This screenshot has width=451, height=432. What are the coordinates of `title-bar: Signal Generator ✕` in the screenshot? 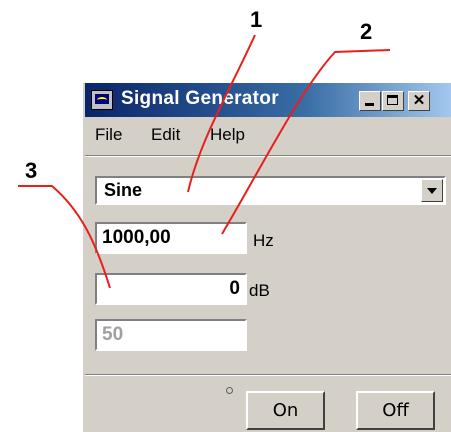 It's located at (268, 100).